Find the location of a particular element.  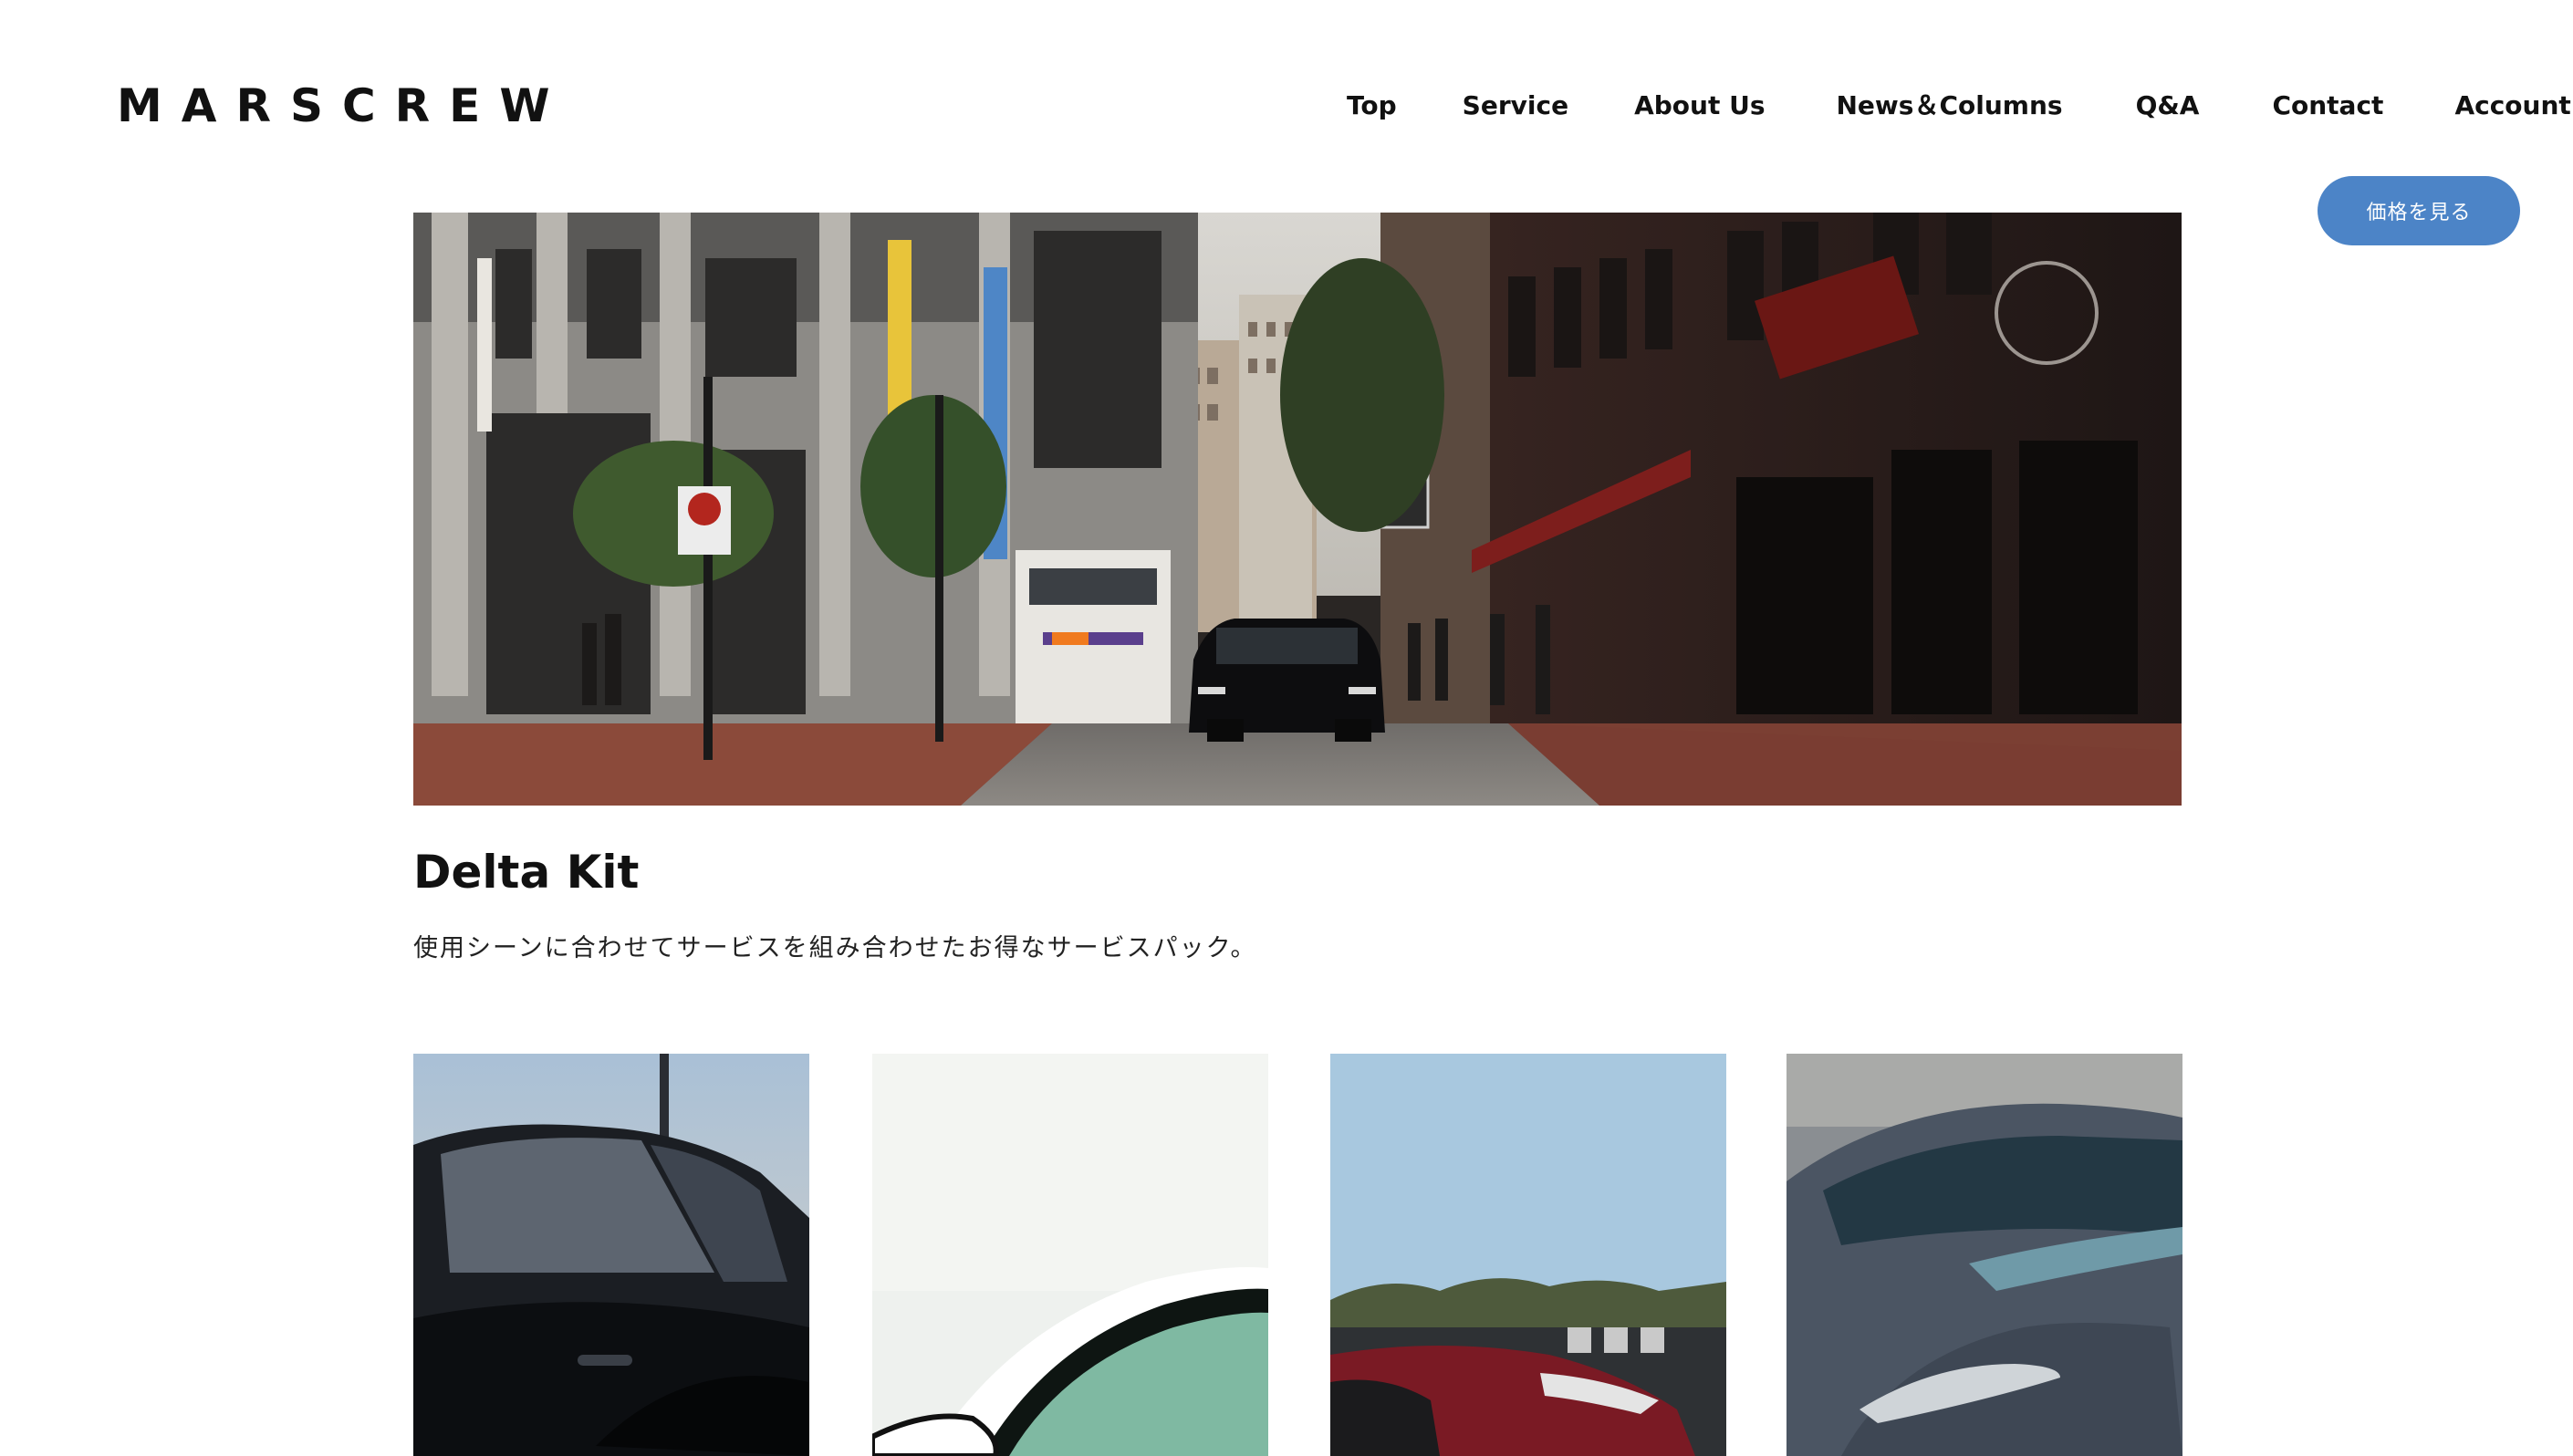

nav-account: Account is located at coordinates (2512, 106).